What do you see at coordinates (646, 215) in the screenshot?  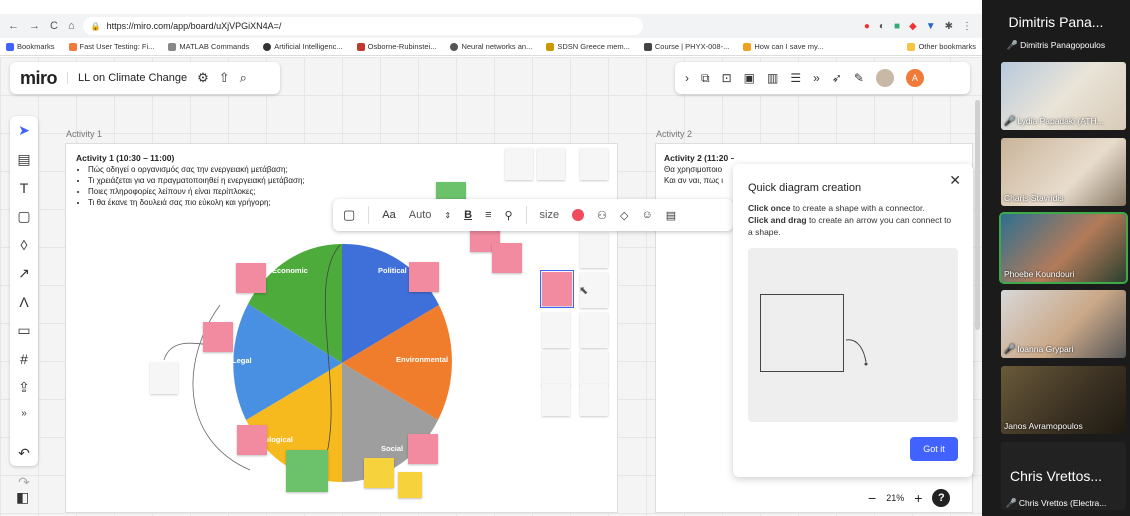 I see `emoji-icon: ☺` at bounding box center [646, 215].